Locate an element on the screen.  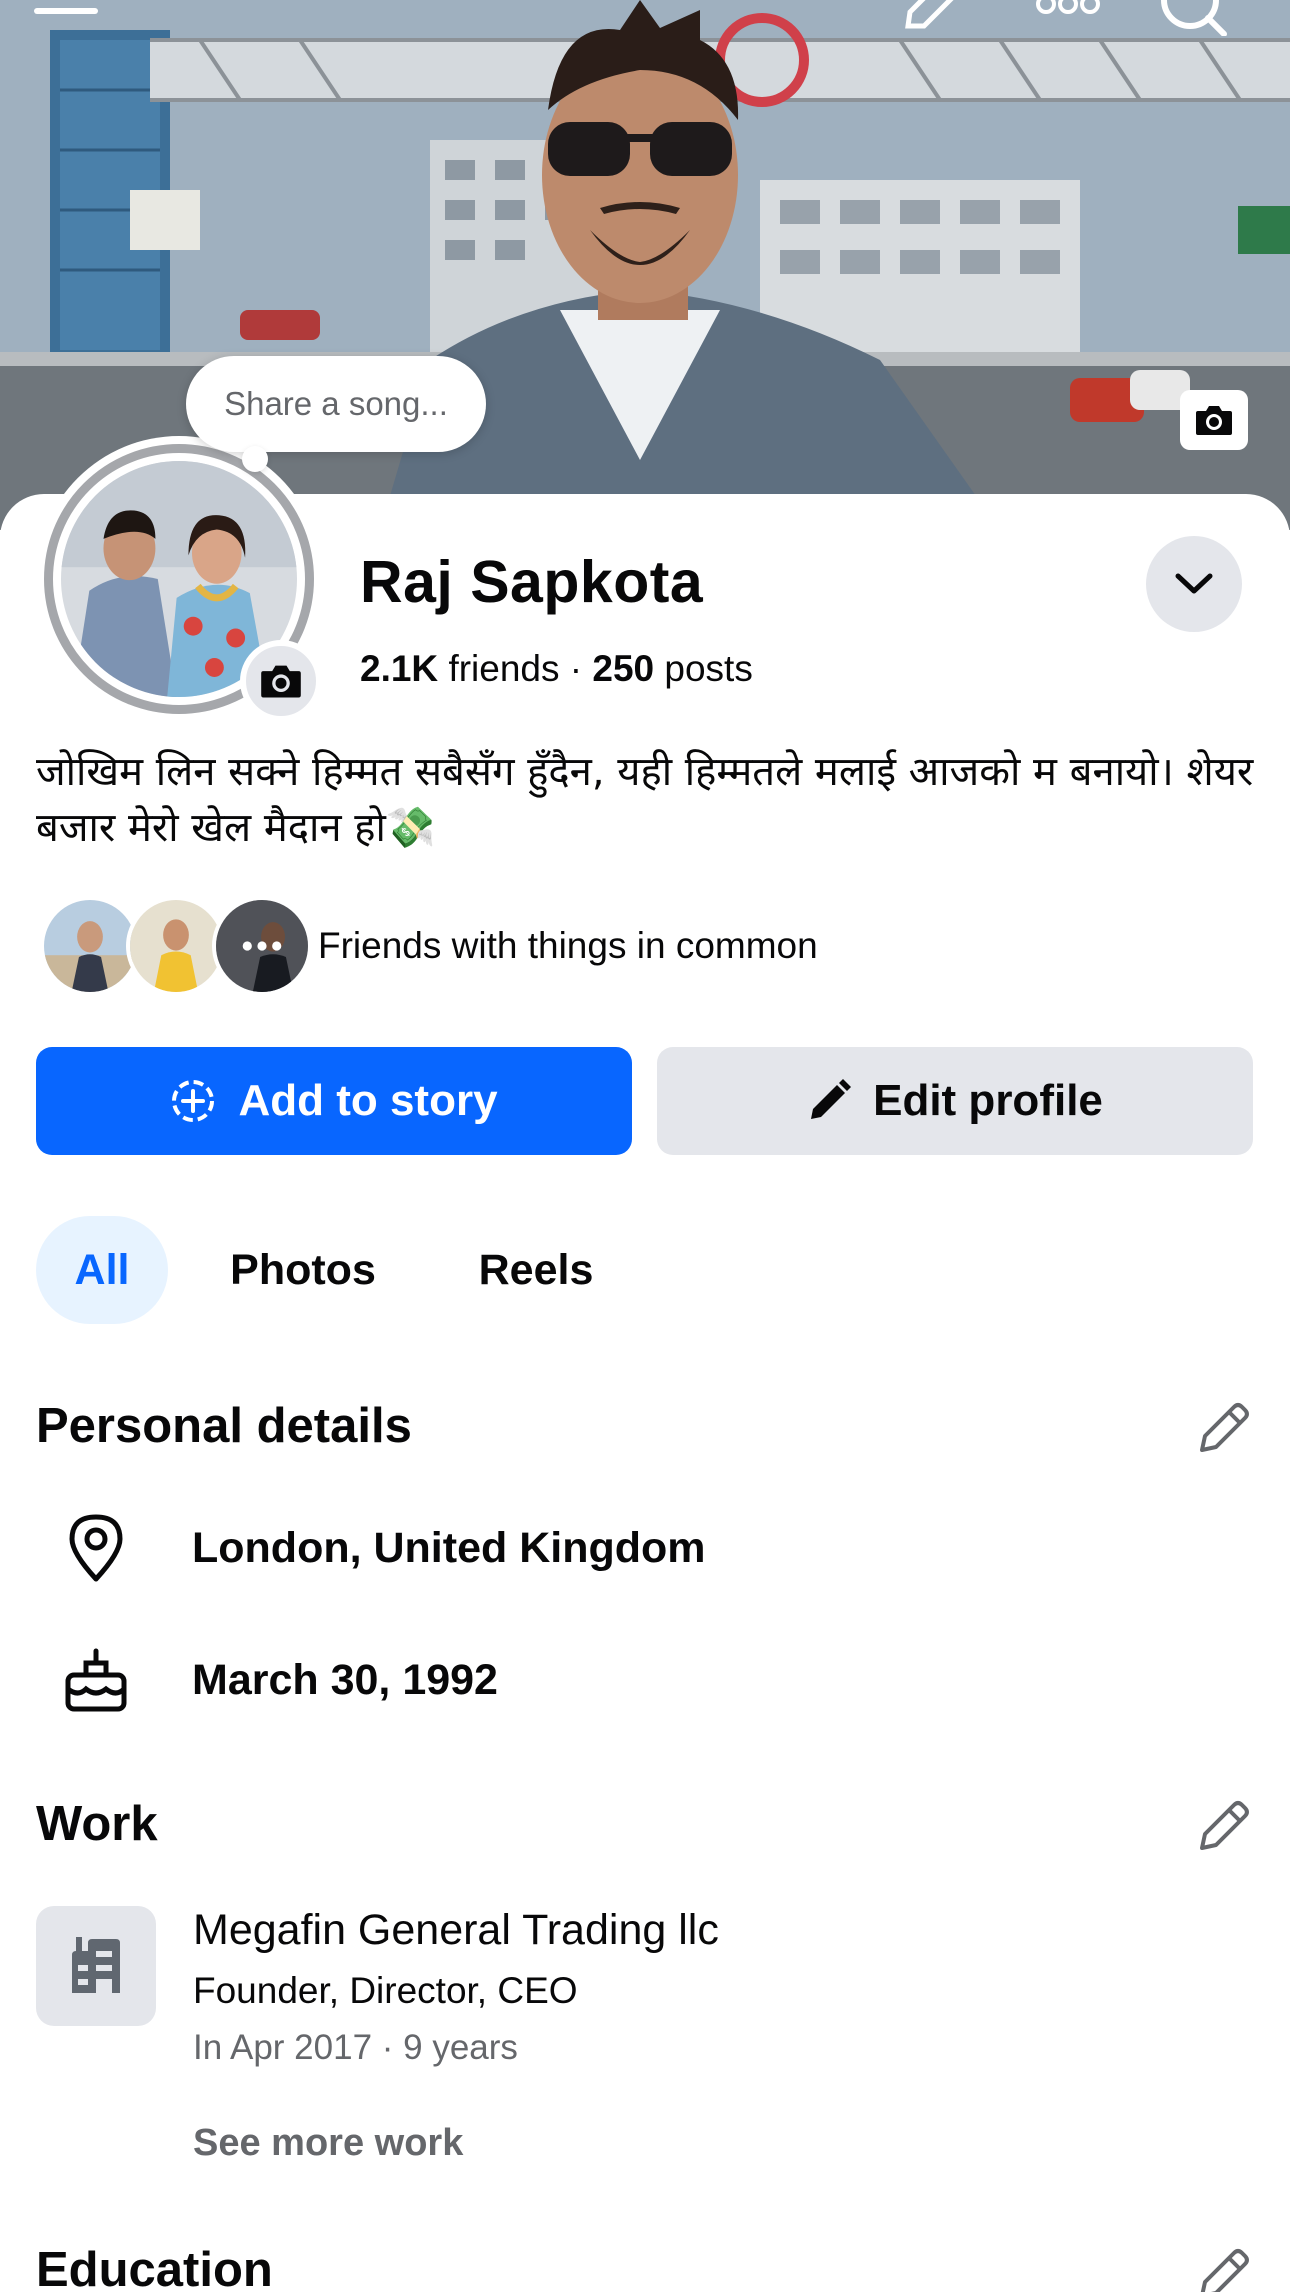
friends-count: 2.1K is located at coordinates (399, 668).